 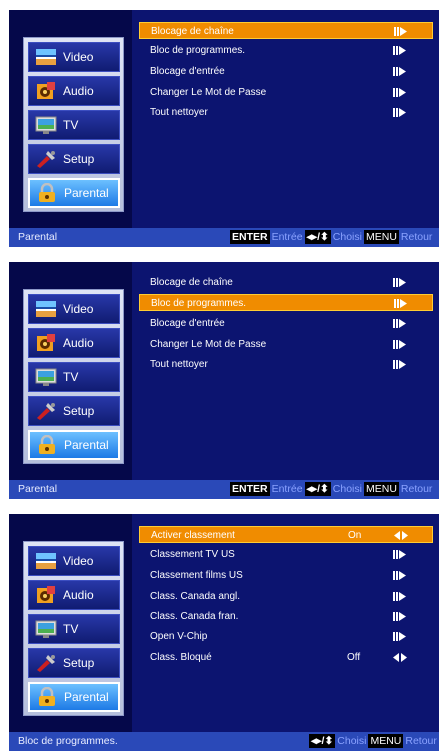 What do you see at coordinates (46, 411) in the screenshot?
I see `setup-icon` at bounding box center [46, 411].